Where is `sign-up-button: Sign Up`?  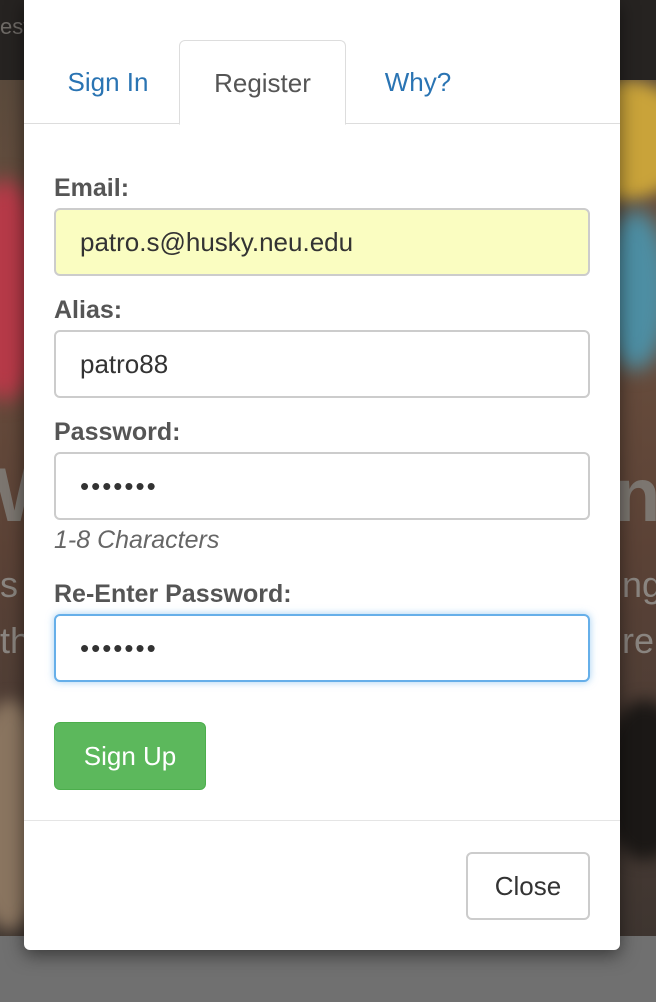
sign-up-button: Sign Up is located at coordinates (130, 756).